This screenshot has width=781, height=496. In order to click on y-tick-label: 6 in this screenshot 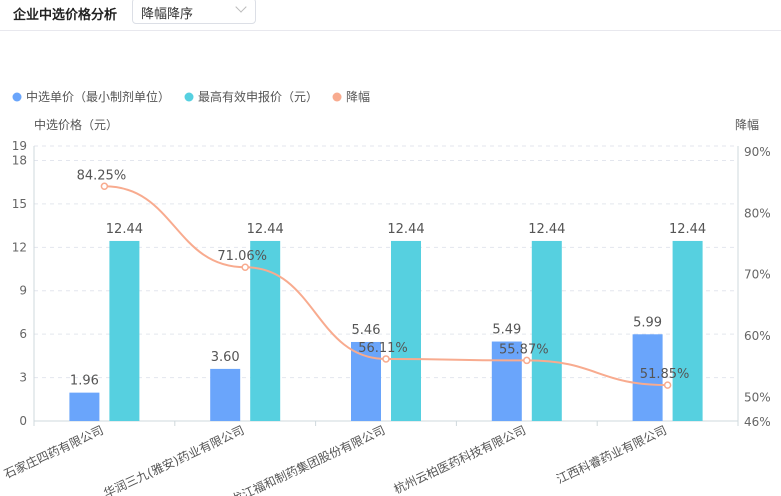, I will do `click(23, 334)`.